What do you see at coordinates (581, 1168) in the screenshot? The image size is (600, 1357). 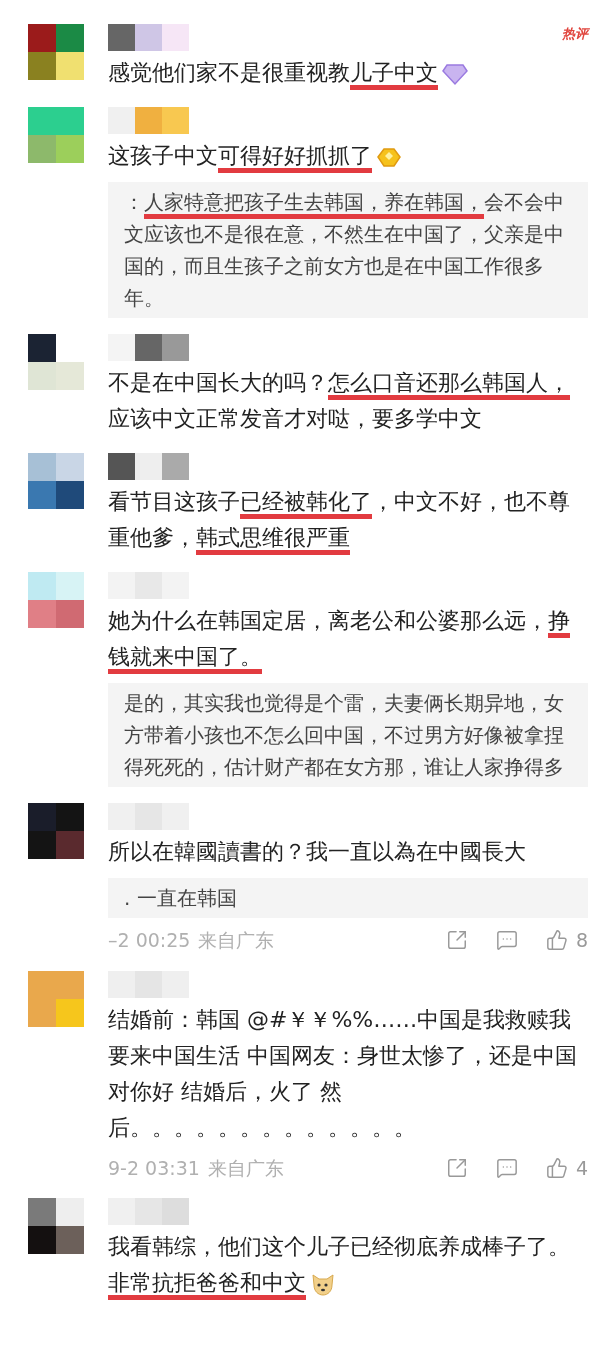 I see `like-count: 4` at bounding box center [581, 1168].